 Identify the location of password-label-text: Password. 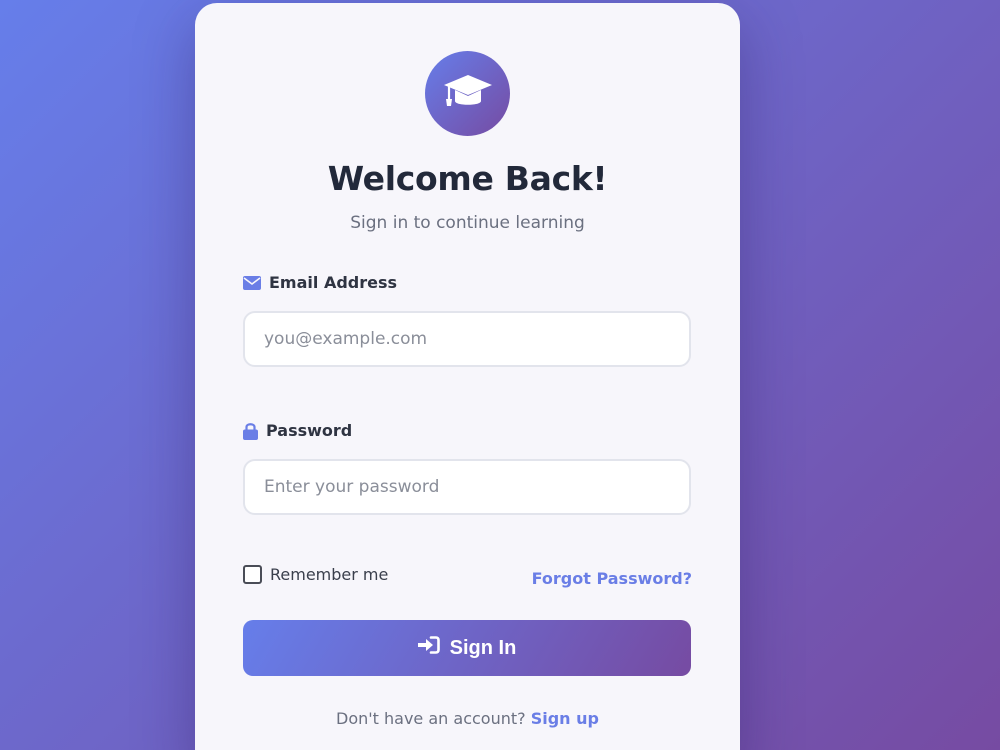
(309, 430).